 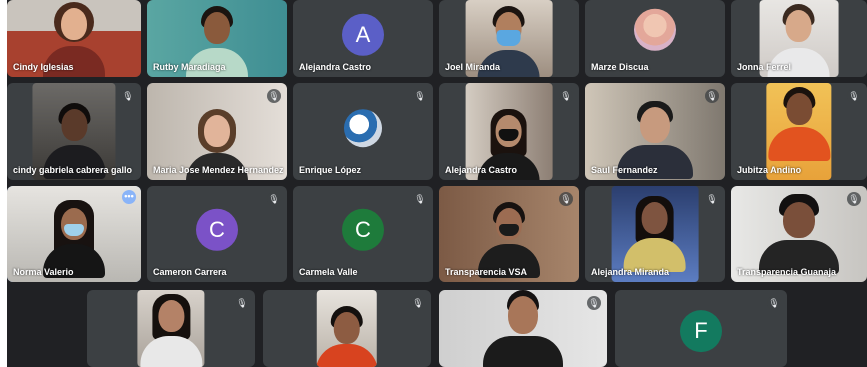 What do you see at coordinates (799, 38) in the screenshot?
I see `participant-tile-jonna: Jonna Ferrel` at bounding box center [799, 38].